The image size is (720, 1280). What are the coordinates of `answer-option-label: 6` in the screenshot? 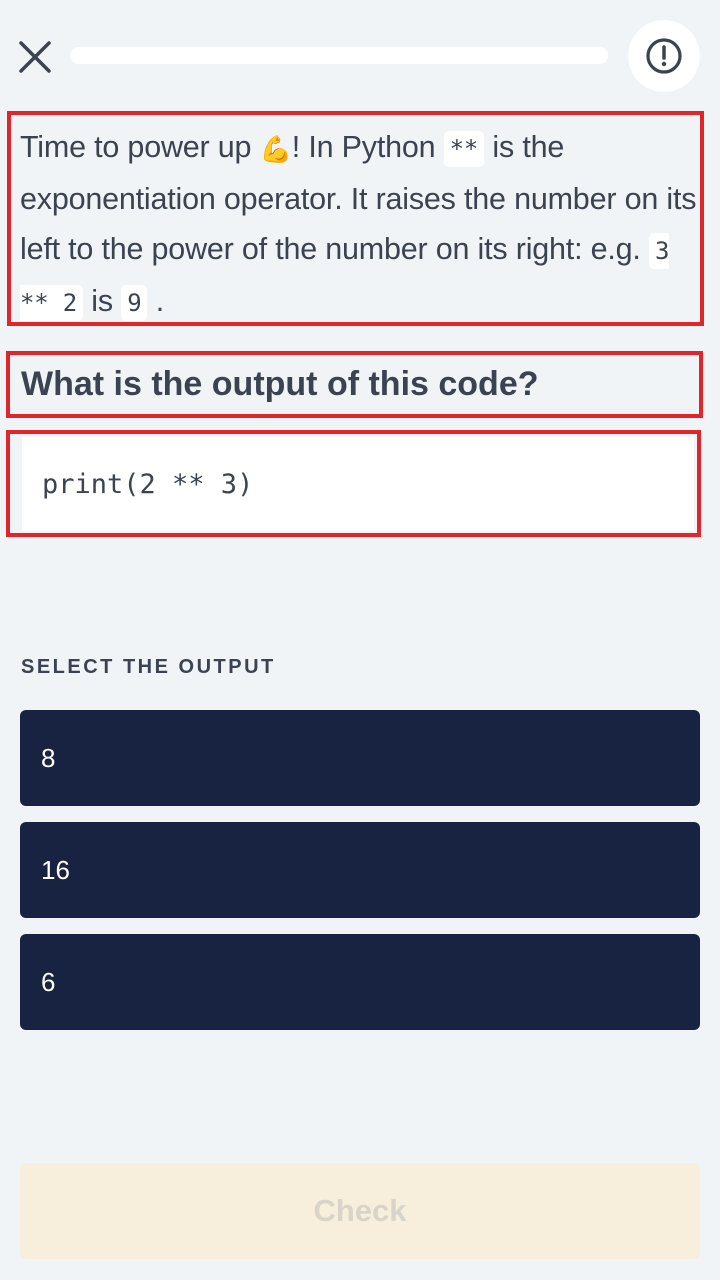 It's located at (48, 981).